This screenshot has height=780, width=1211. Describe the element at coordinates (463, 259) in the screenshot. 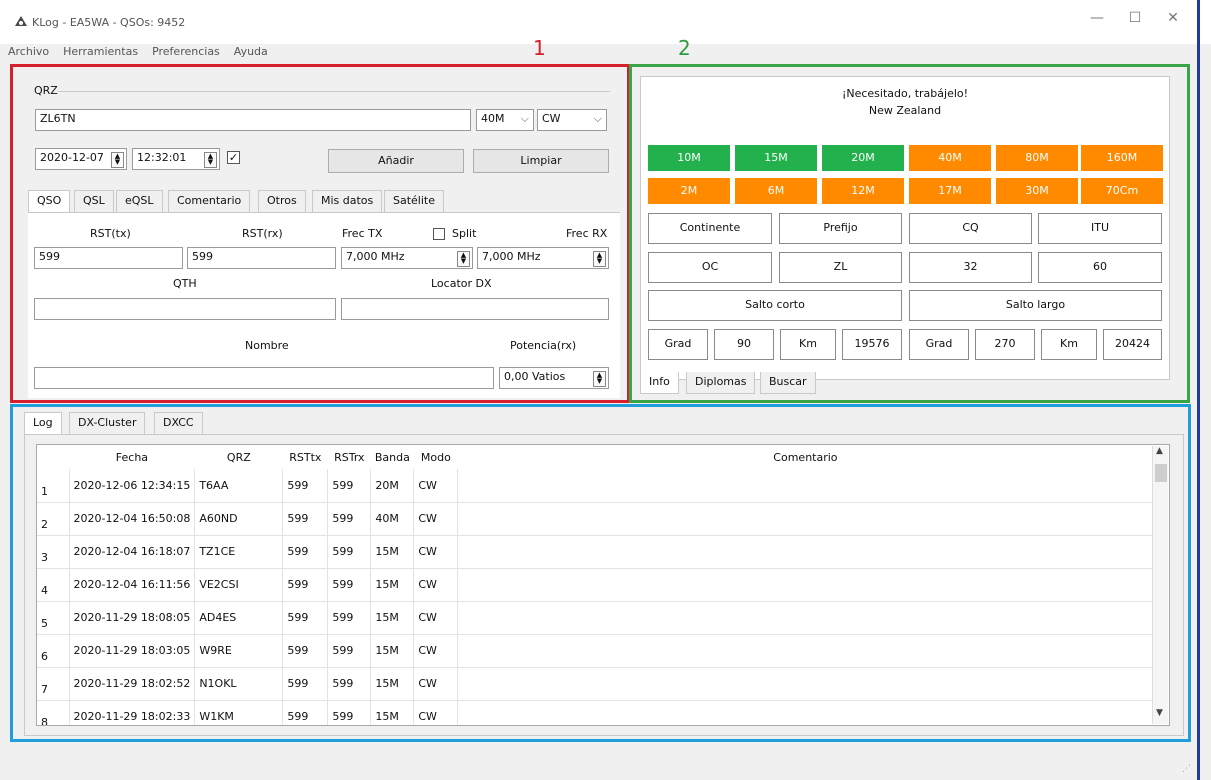

I see `freq-tx-spinner-icon: ▲ ▼` at that location.